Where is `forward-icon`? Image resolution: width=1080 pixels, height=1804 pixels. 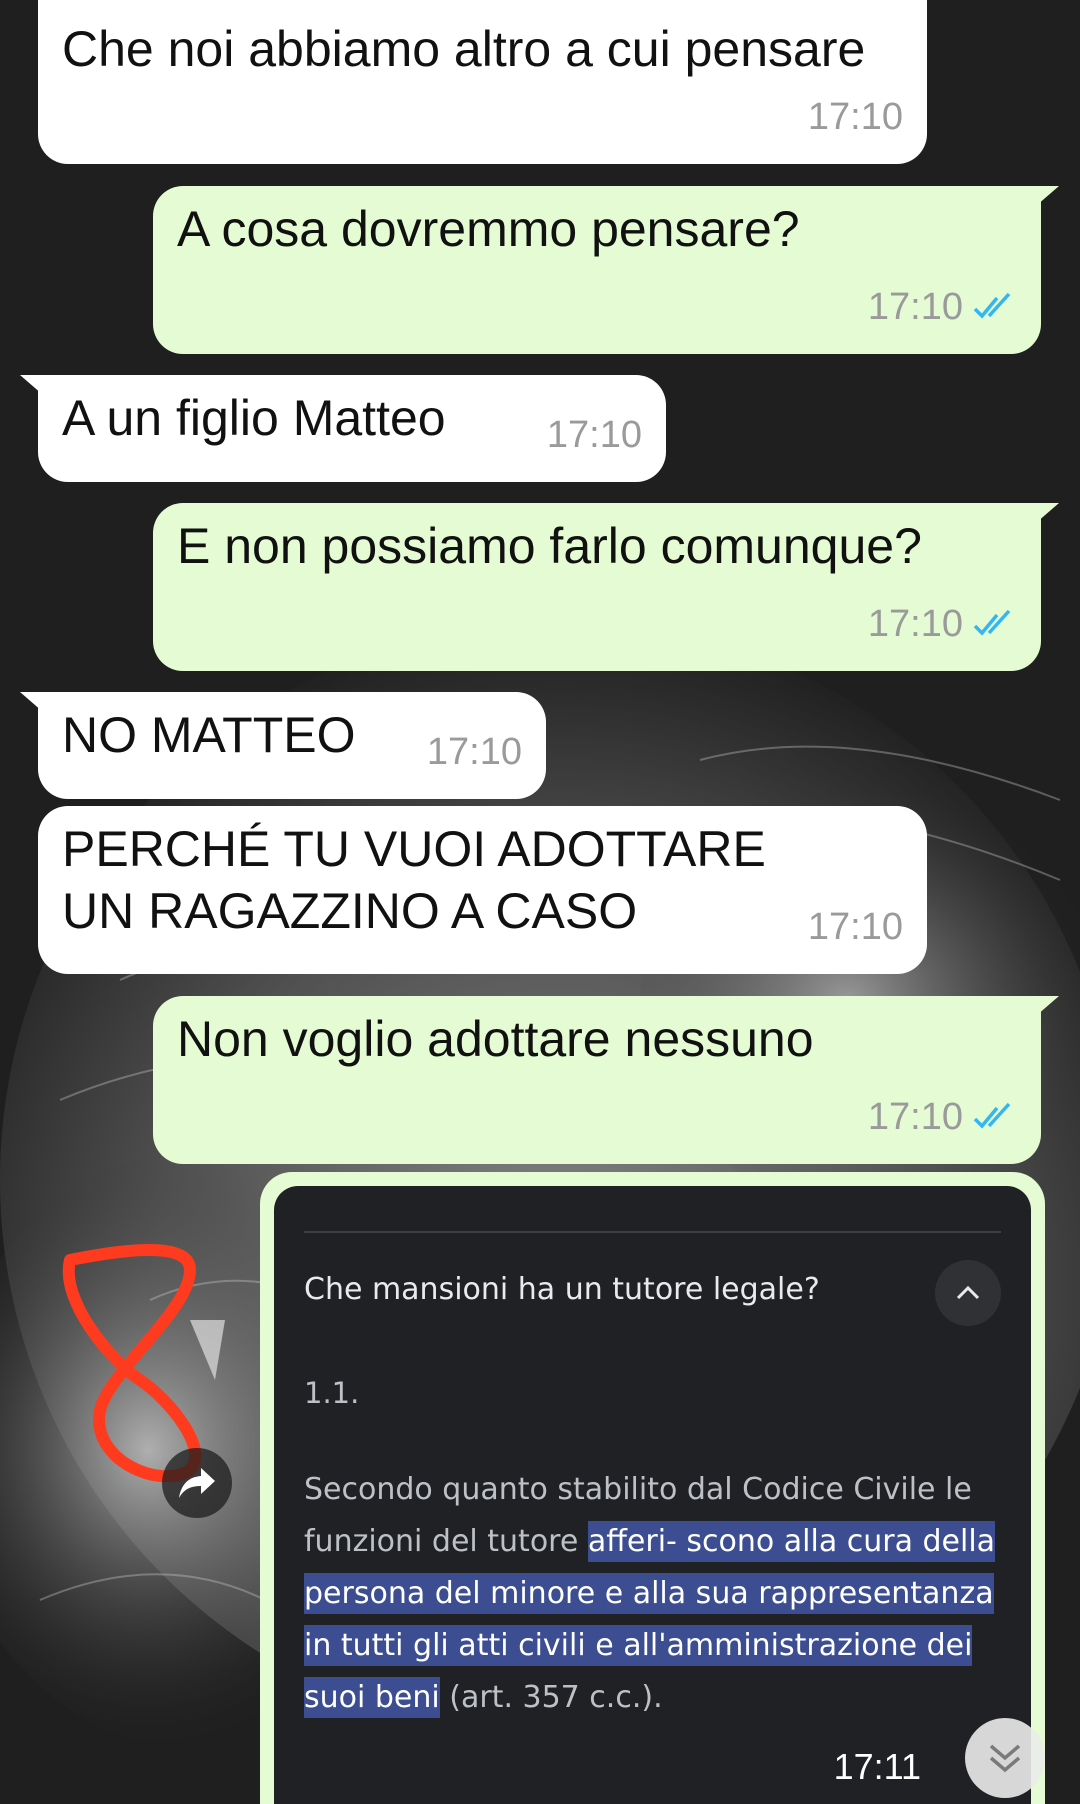
forward-icon is located at coordinates (197, 1483).